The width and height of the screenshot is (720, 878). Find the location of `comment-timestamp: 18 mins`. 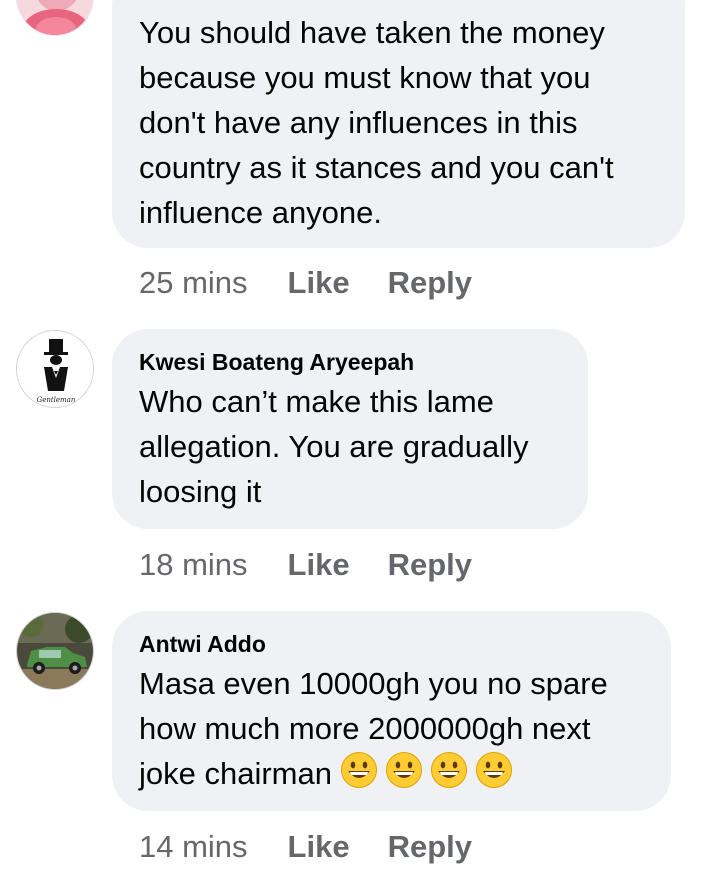

comment-timestamp: 18 mins is located at coordinates (193, 565).